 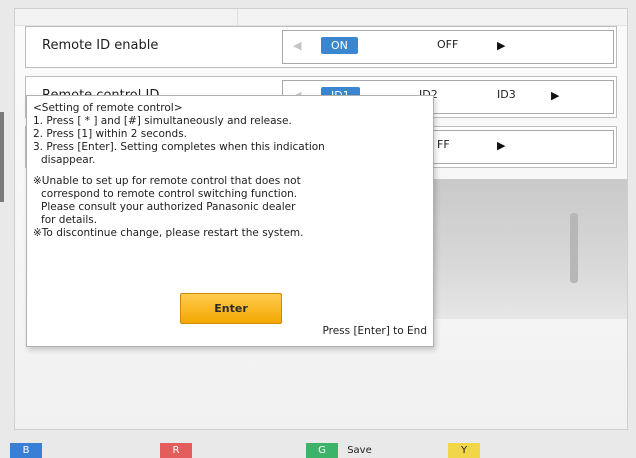 What do you see at coordinates (339, 450) in the screenshot?
I see `key-g-save: G Save` at bounding box center [339, 450].